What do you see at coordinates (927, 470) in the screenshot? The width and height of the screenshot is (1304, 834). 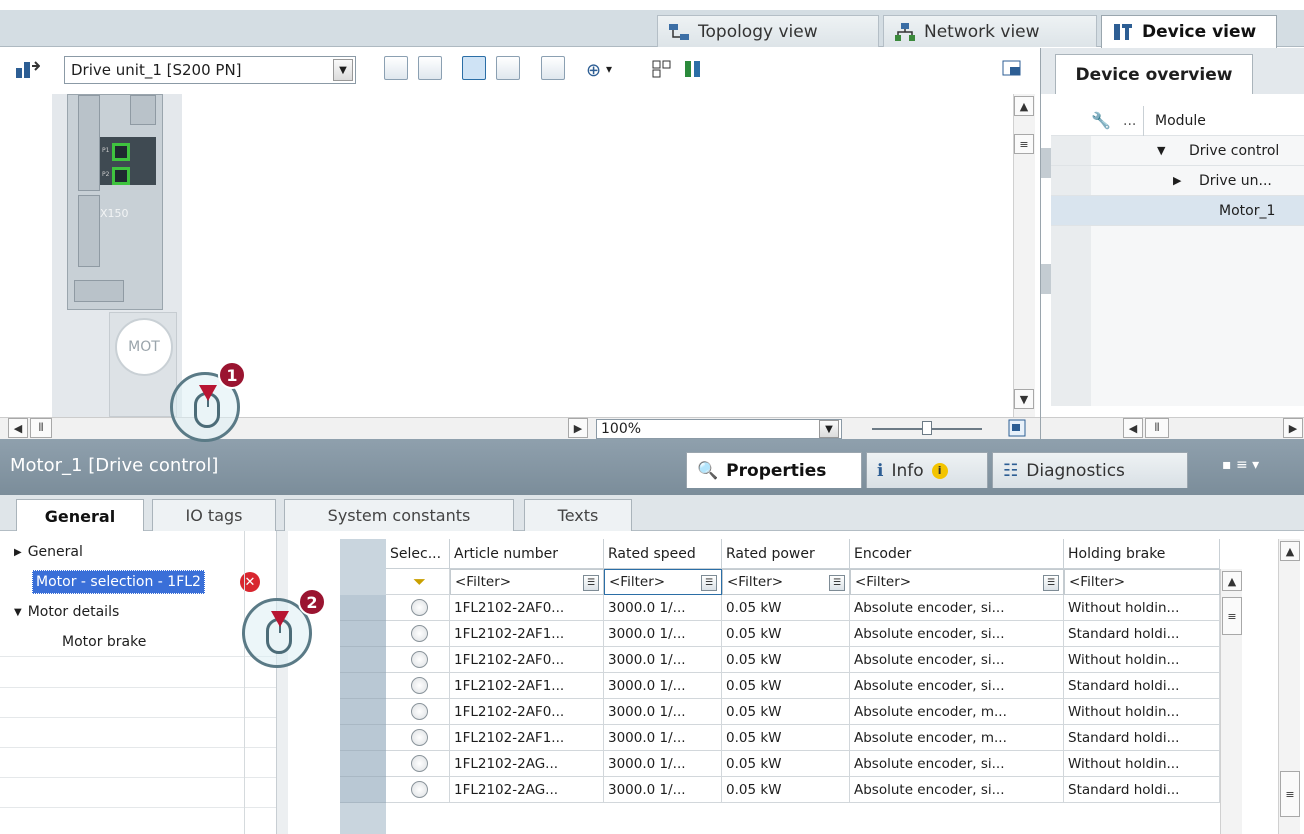 I see `tab-info: ℹ Info i` at bounding box center [927, 470].